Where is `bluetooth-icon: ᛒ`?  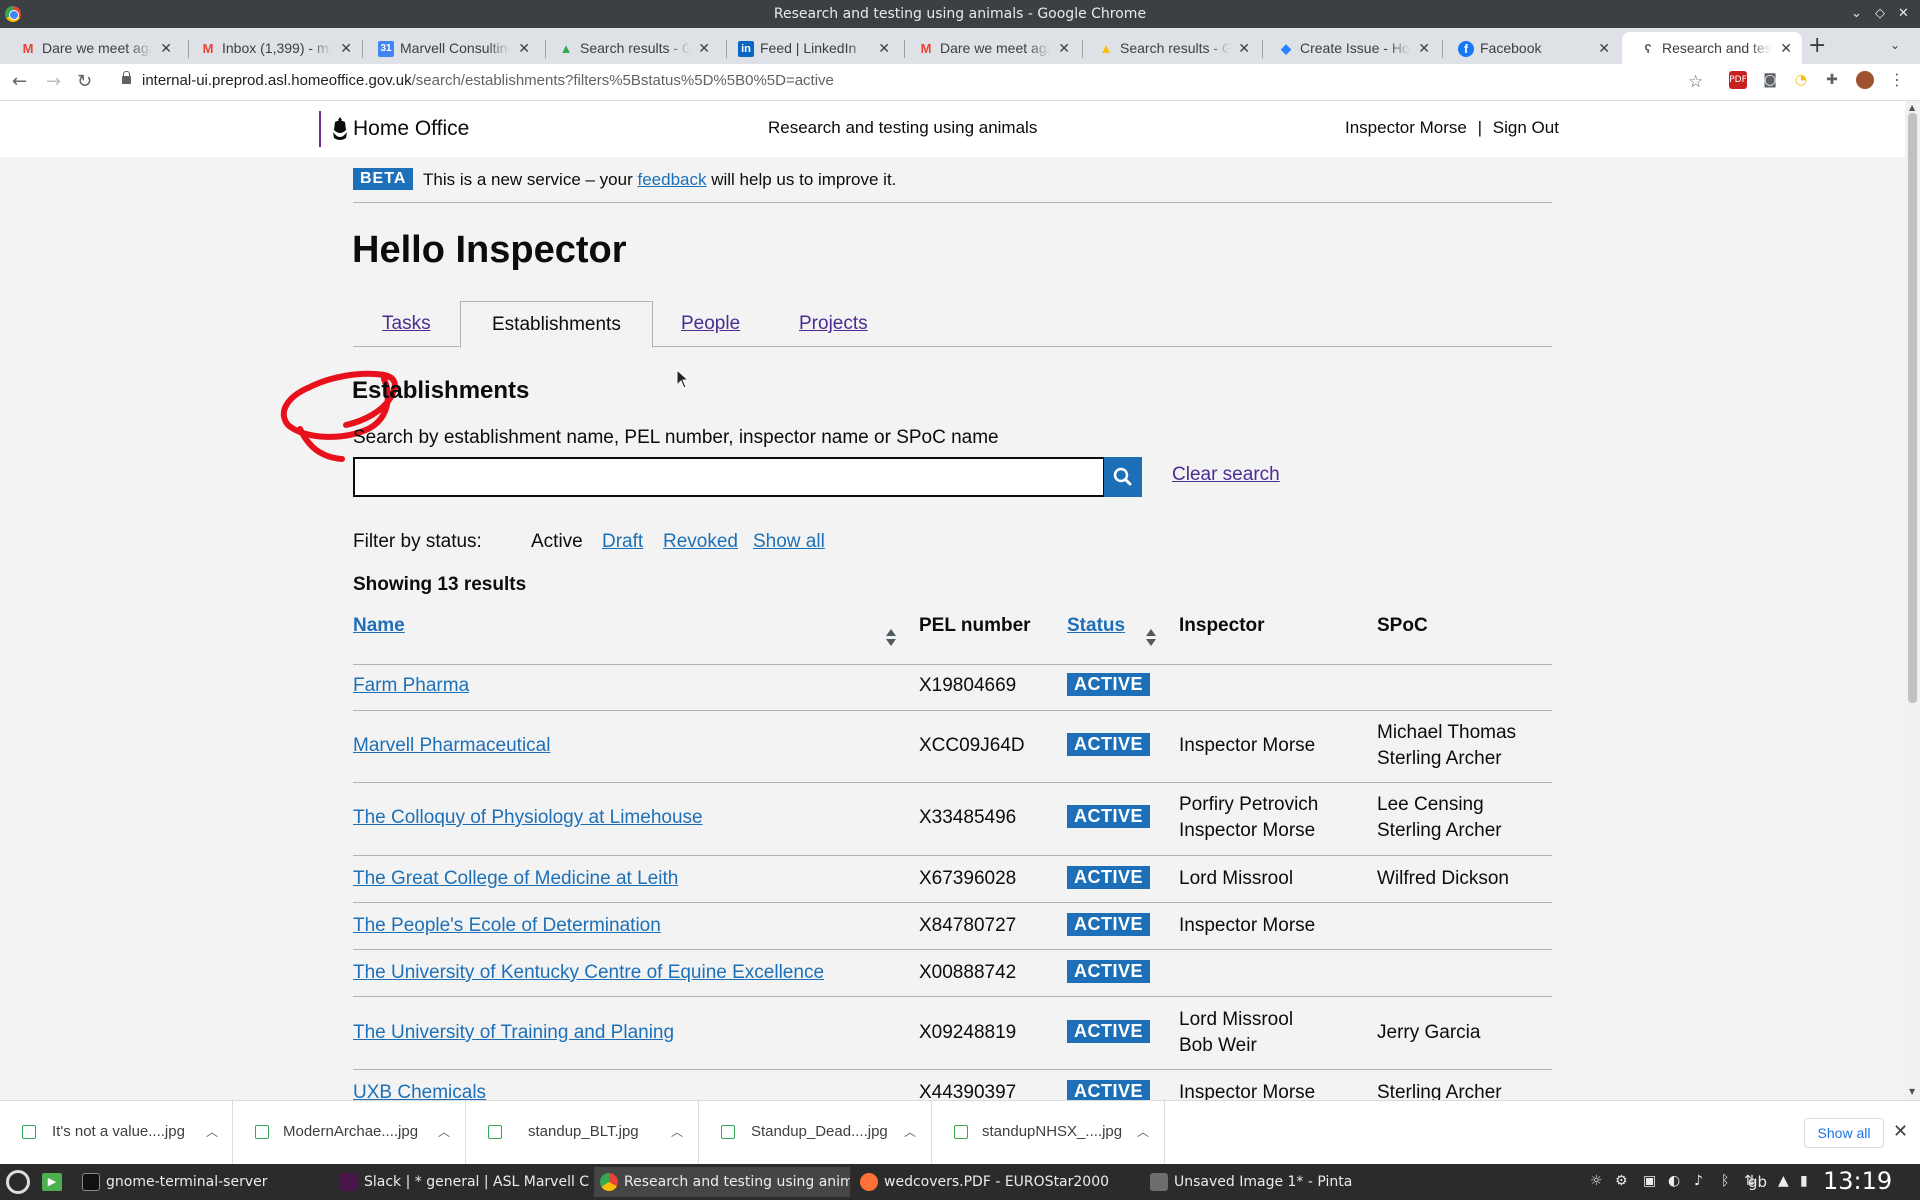
bluetooth-icon: ᛒ is located at coordinates (1725, 1181).